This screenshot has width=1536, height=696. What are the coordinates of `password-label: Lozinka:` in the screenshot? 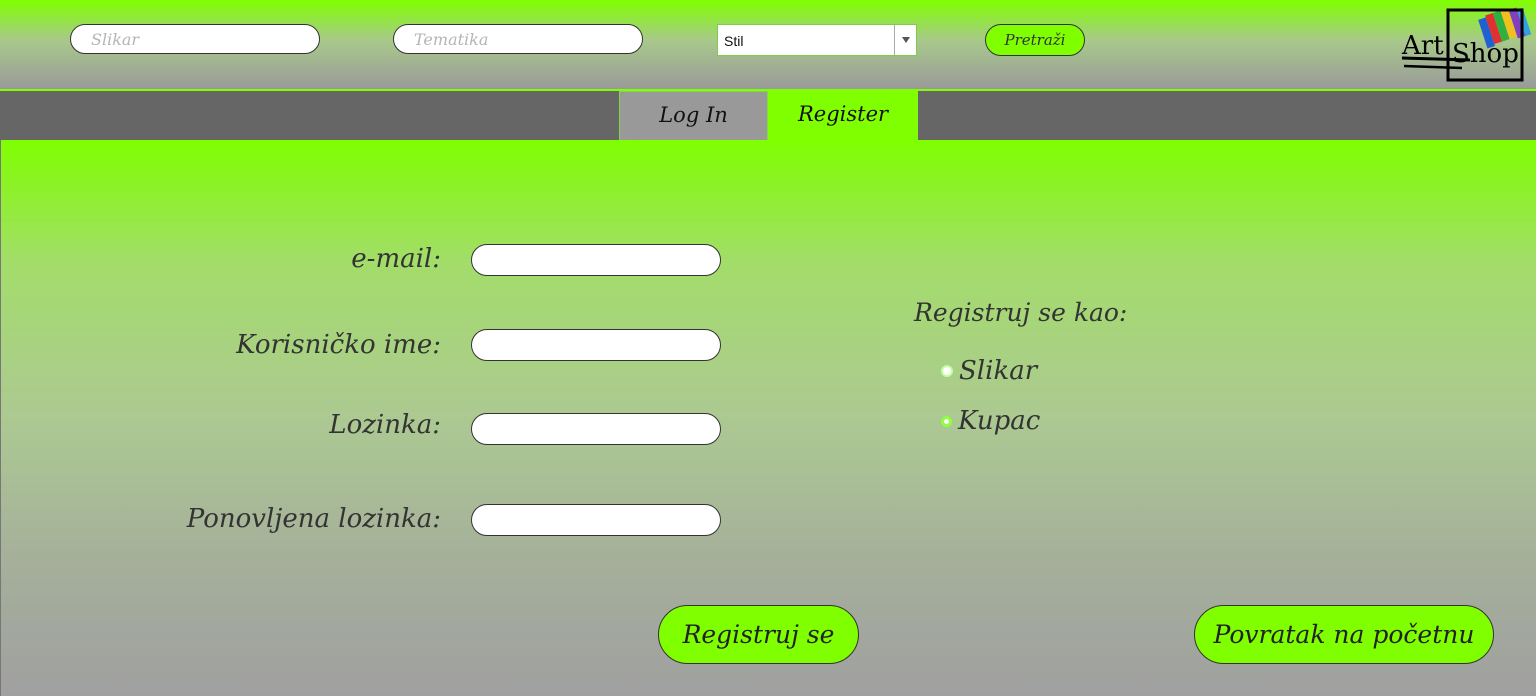 It's located at (385, 425).